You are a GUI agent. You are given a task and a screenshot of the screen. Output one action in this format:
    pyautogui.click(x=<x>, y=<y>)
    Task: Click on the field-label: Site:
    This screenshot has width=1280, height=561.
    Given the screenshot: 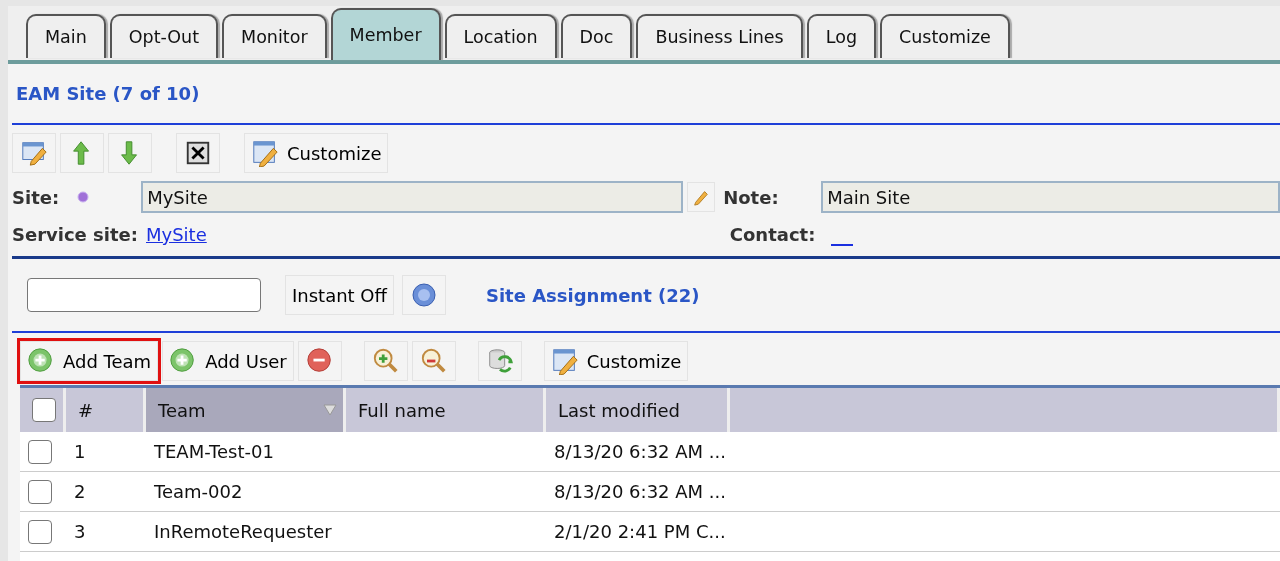 What is the action you would take?
    pyautogui.click(x=36, y=197)
    